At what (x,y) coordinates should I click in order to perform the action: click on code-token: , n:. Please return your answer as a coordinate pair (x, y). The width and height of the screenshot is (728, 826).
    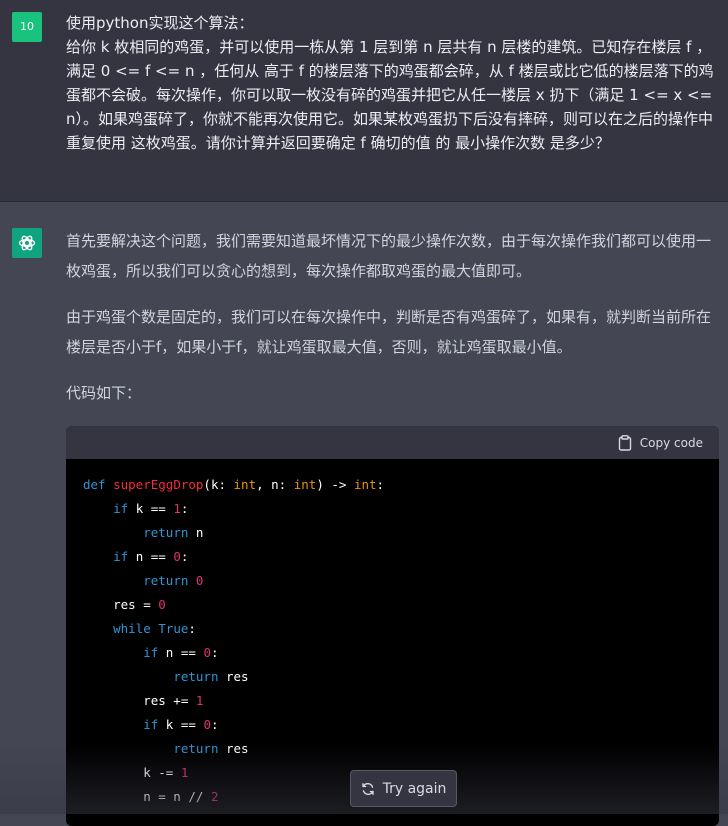
    Looking at the image, I should click on (275, 484).